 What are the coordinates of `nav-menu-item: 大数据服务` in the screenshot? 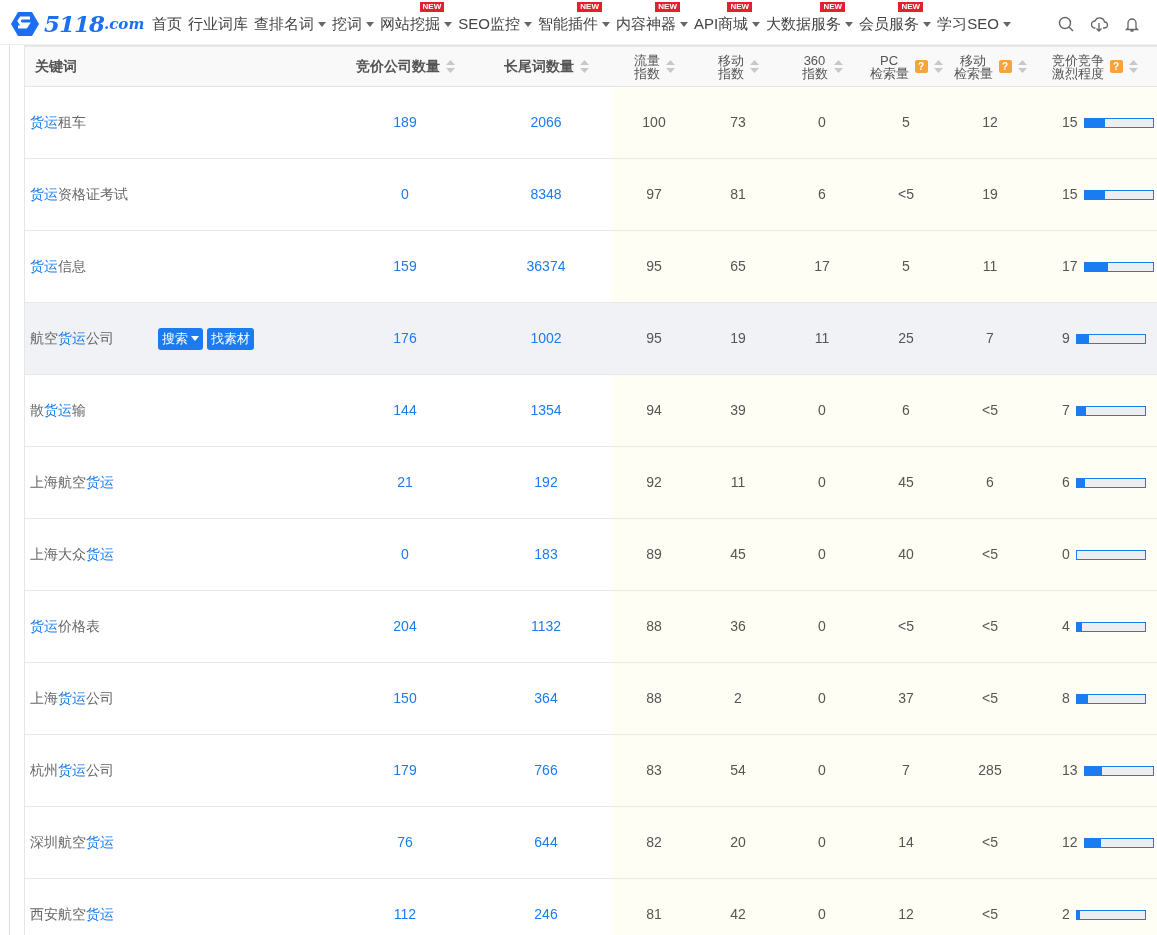 It's located at (813, 24).